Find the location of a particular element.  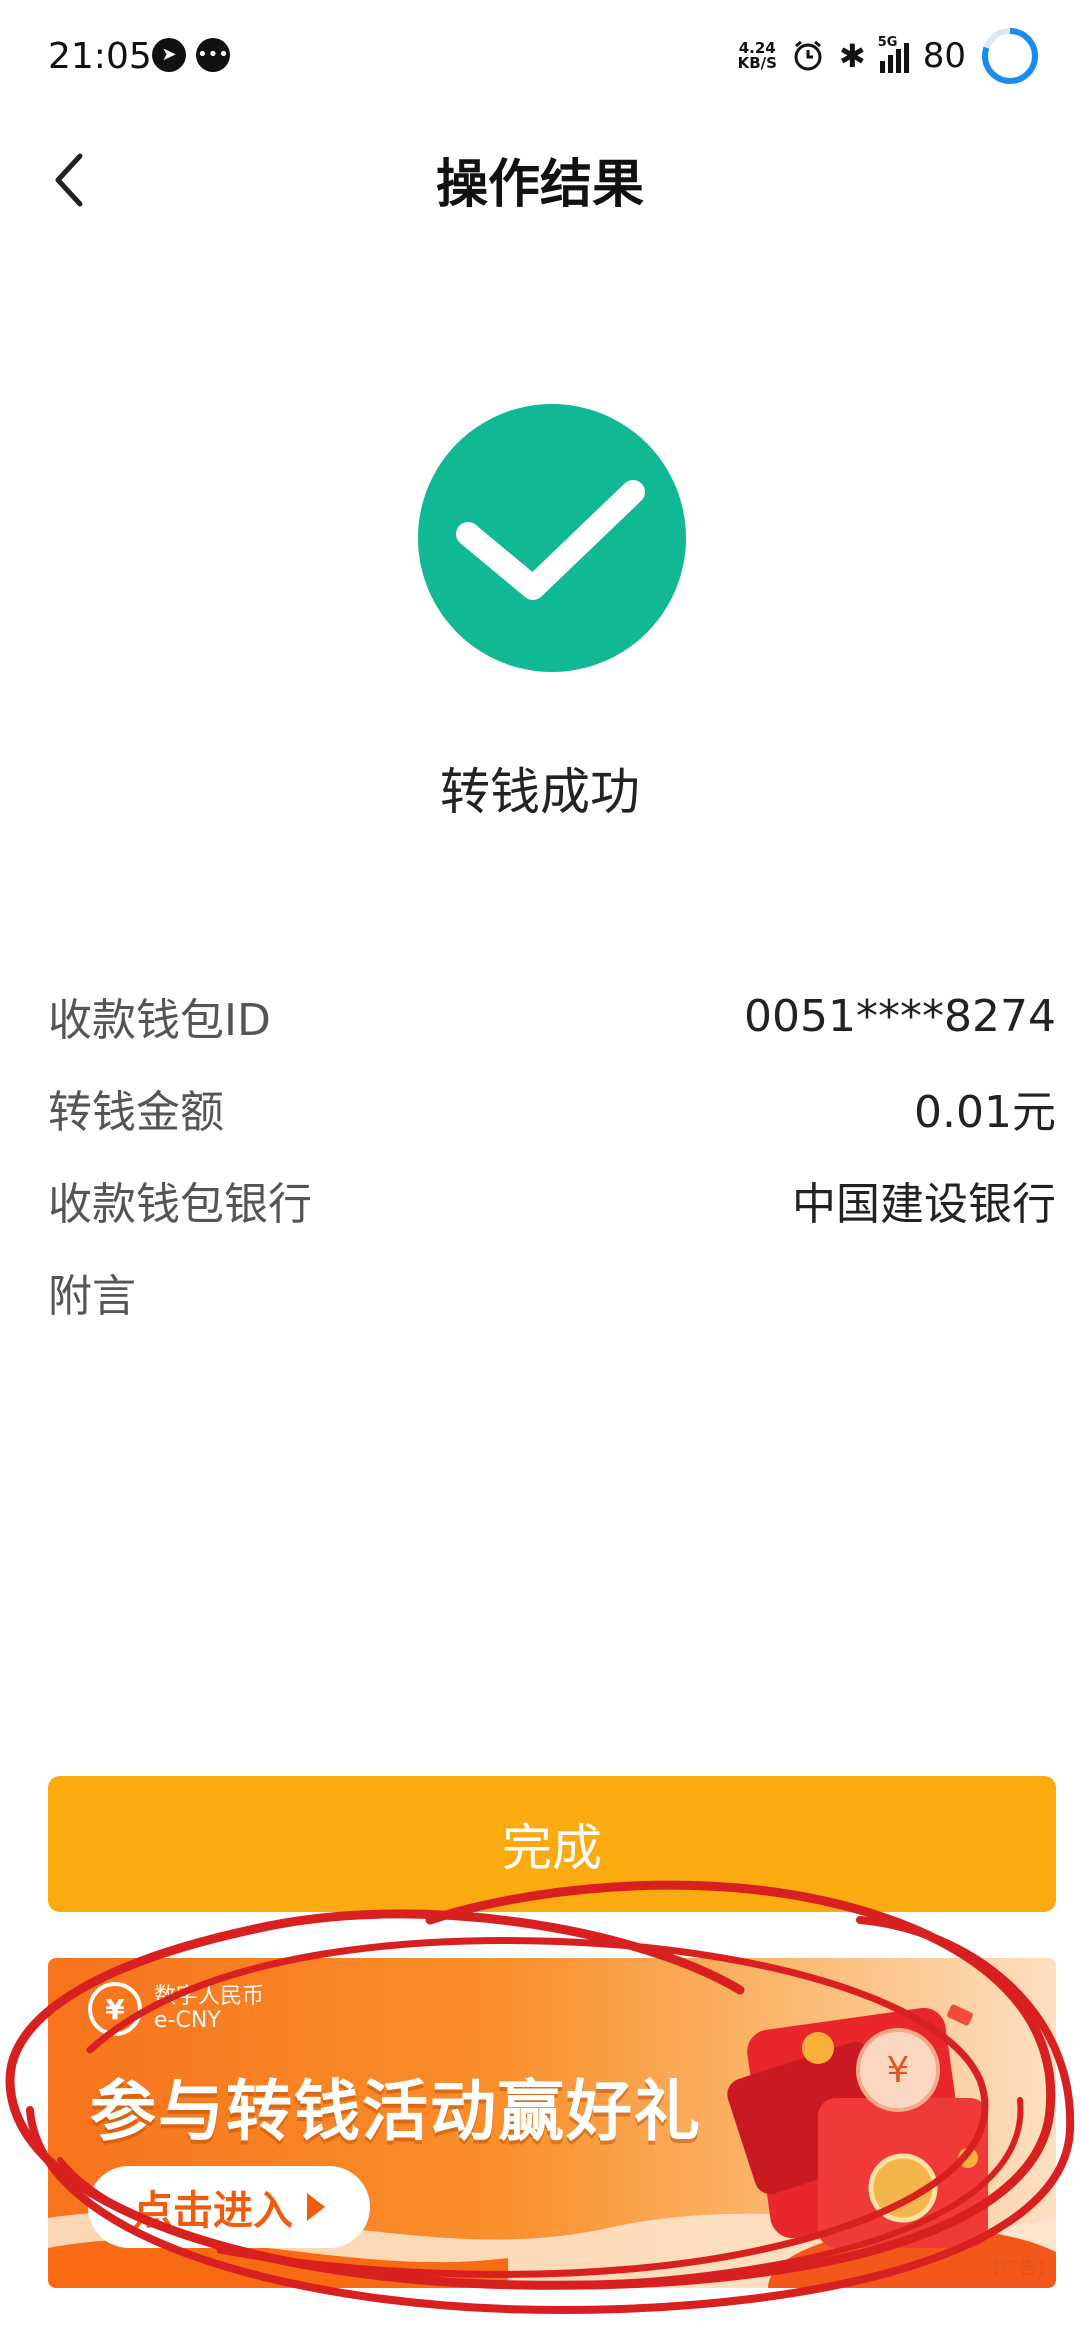

ecny-logo-icon: ¥ is located at coordinates (115, 2009).